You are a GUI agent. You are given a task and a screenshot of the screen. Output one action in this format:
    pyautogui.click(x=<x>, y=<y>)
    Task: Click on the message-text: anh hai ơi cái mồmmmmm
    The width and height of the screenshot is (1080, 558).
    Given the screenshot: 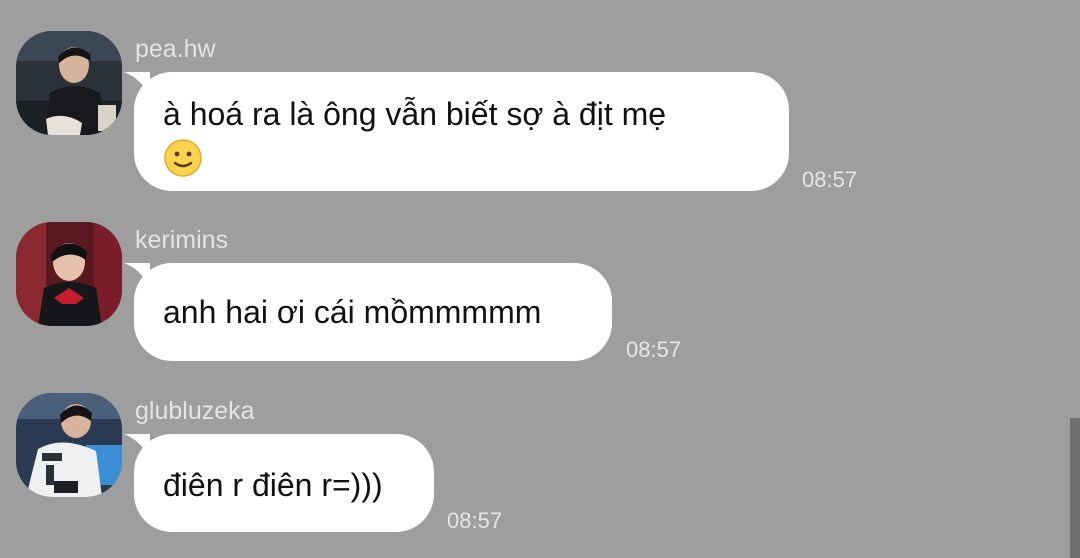 What is the action you would take?
    pyautogui.click(x=352, y=312)
    